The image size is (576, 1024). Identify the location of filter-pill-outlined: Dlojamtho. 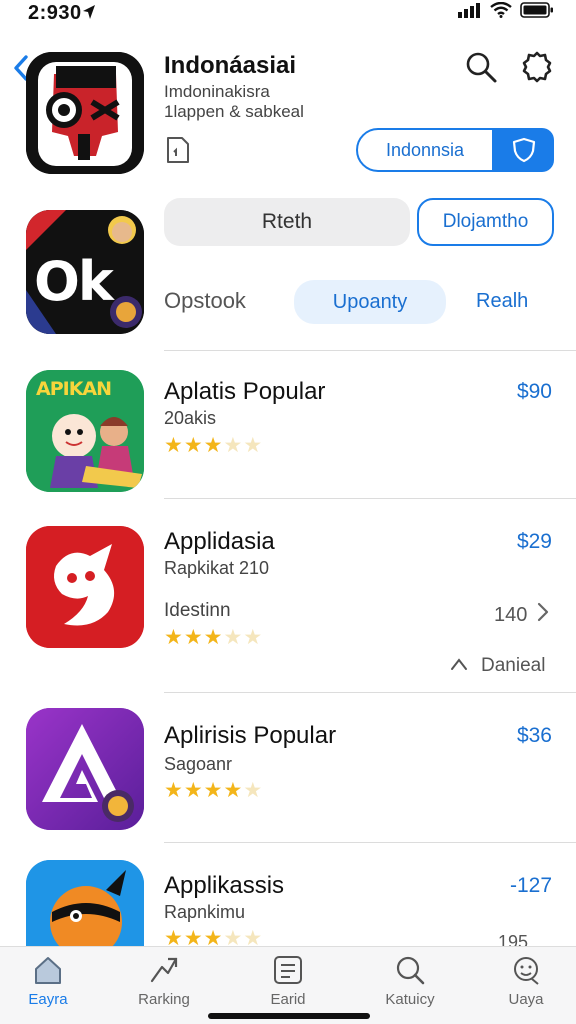
(485, 222).